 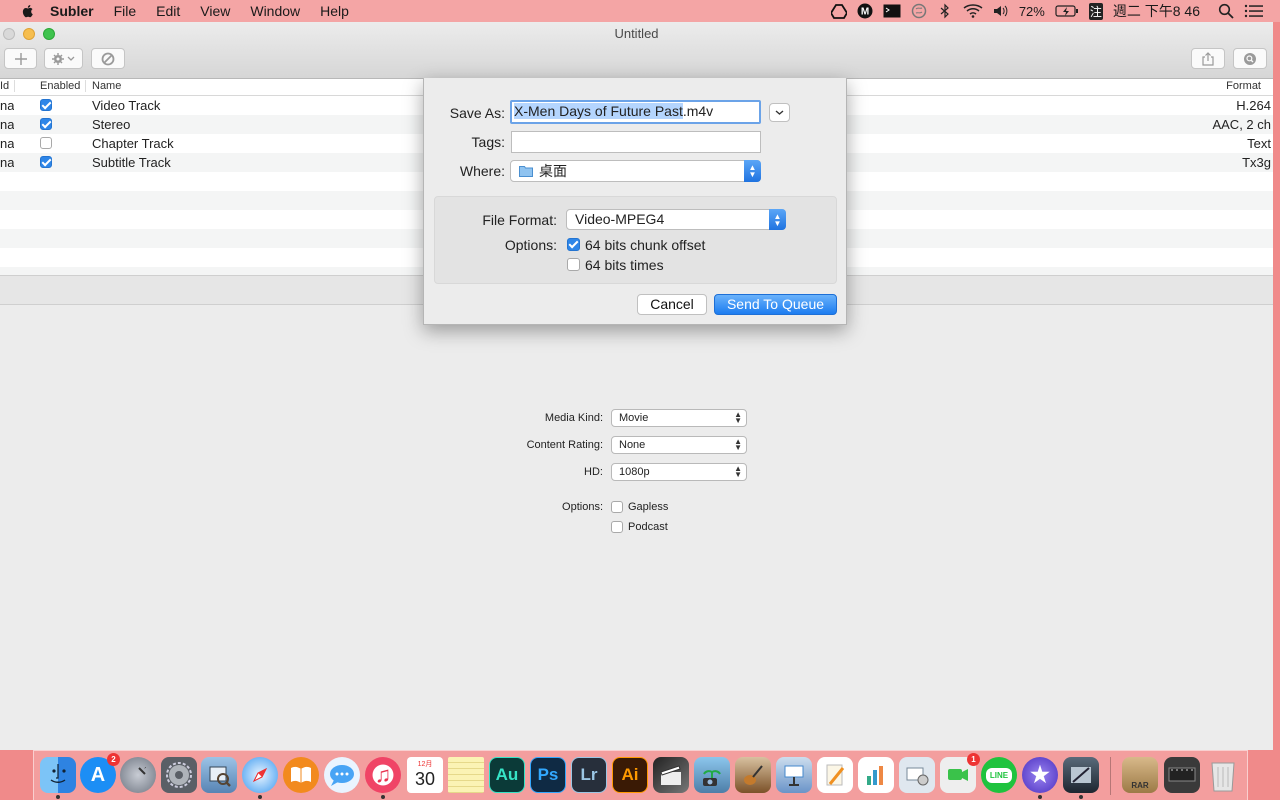 I want to click on finder-face-icon, so click(x=58, y=773).